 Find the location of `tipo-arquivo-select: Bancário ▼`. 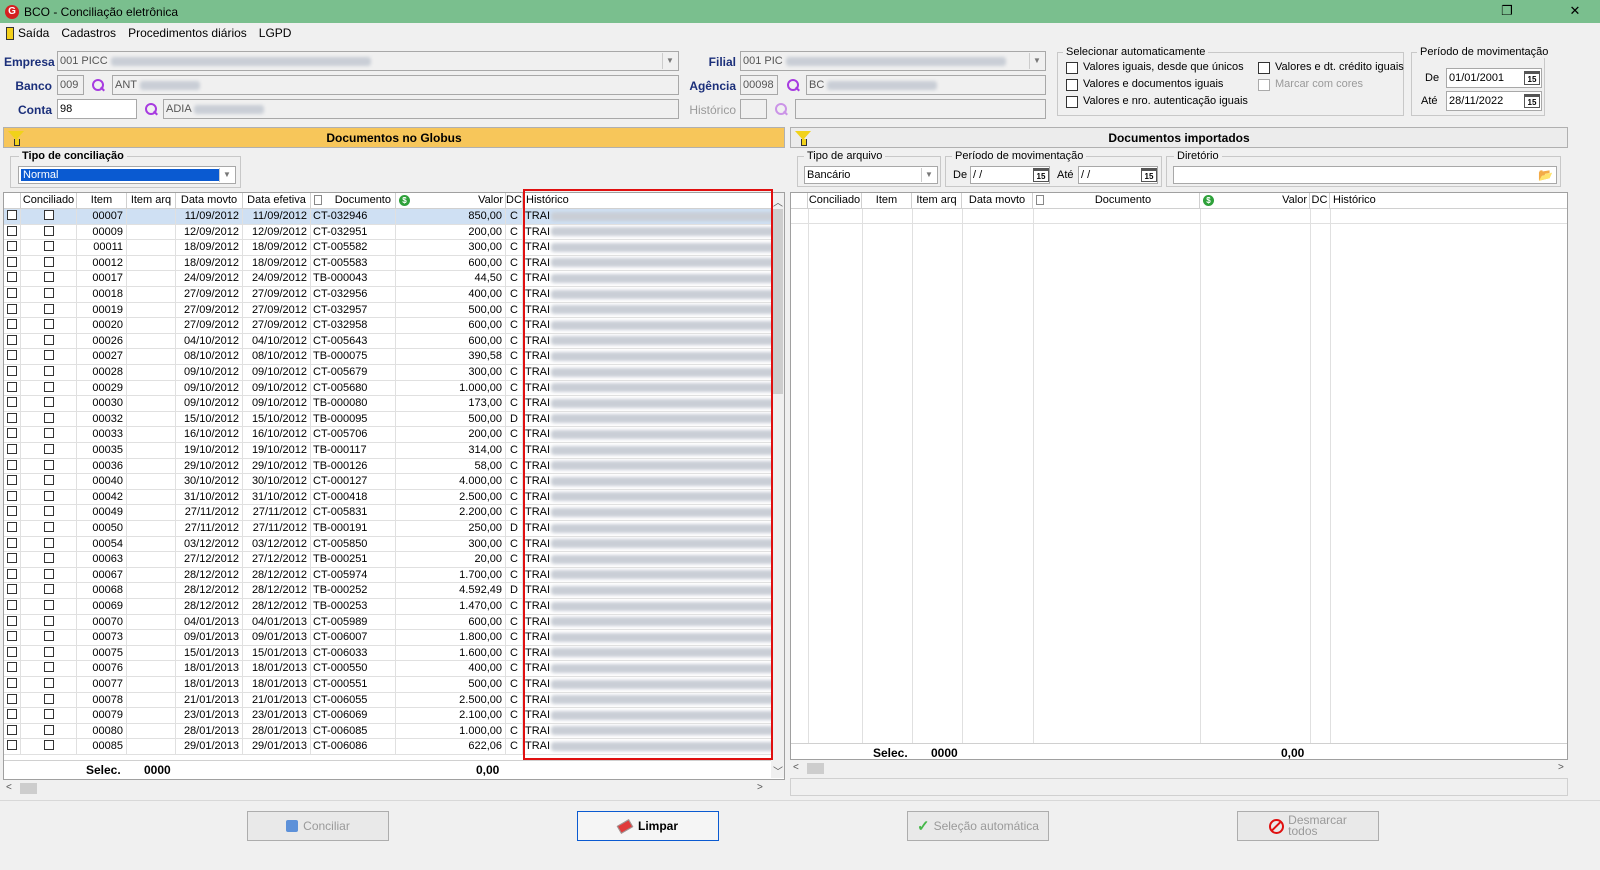

tipo-arquivo-select: Bancário ▼ is located at coordinates (871, 175).